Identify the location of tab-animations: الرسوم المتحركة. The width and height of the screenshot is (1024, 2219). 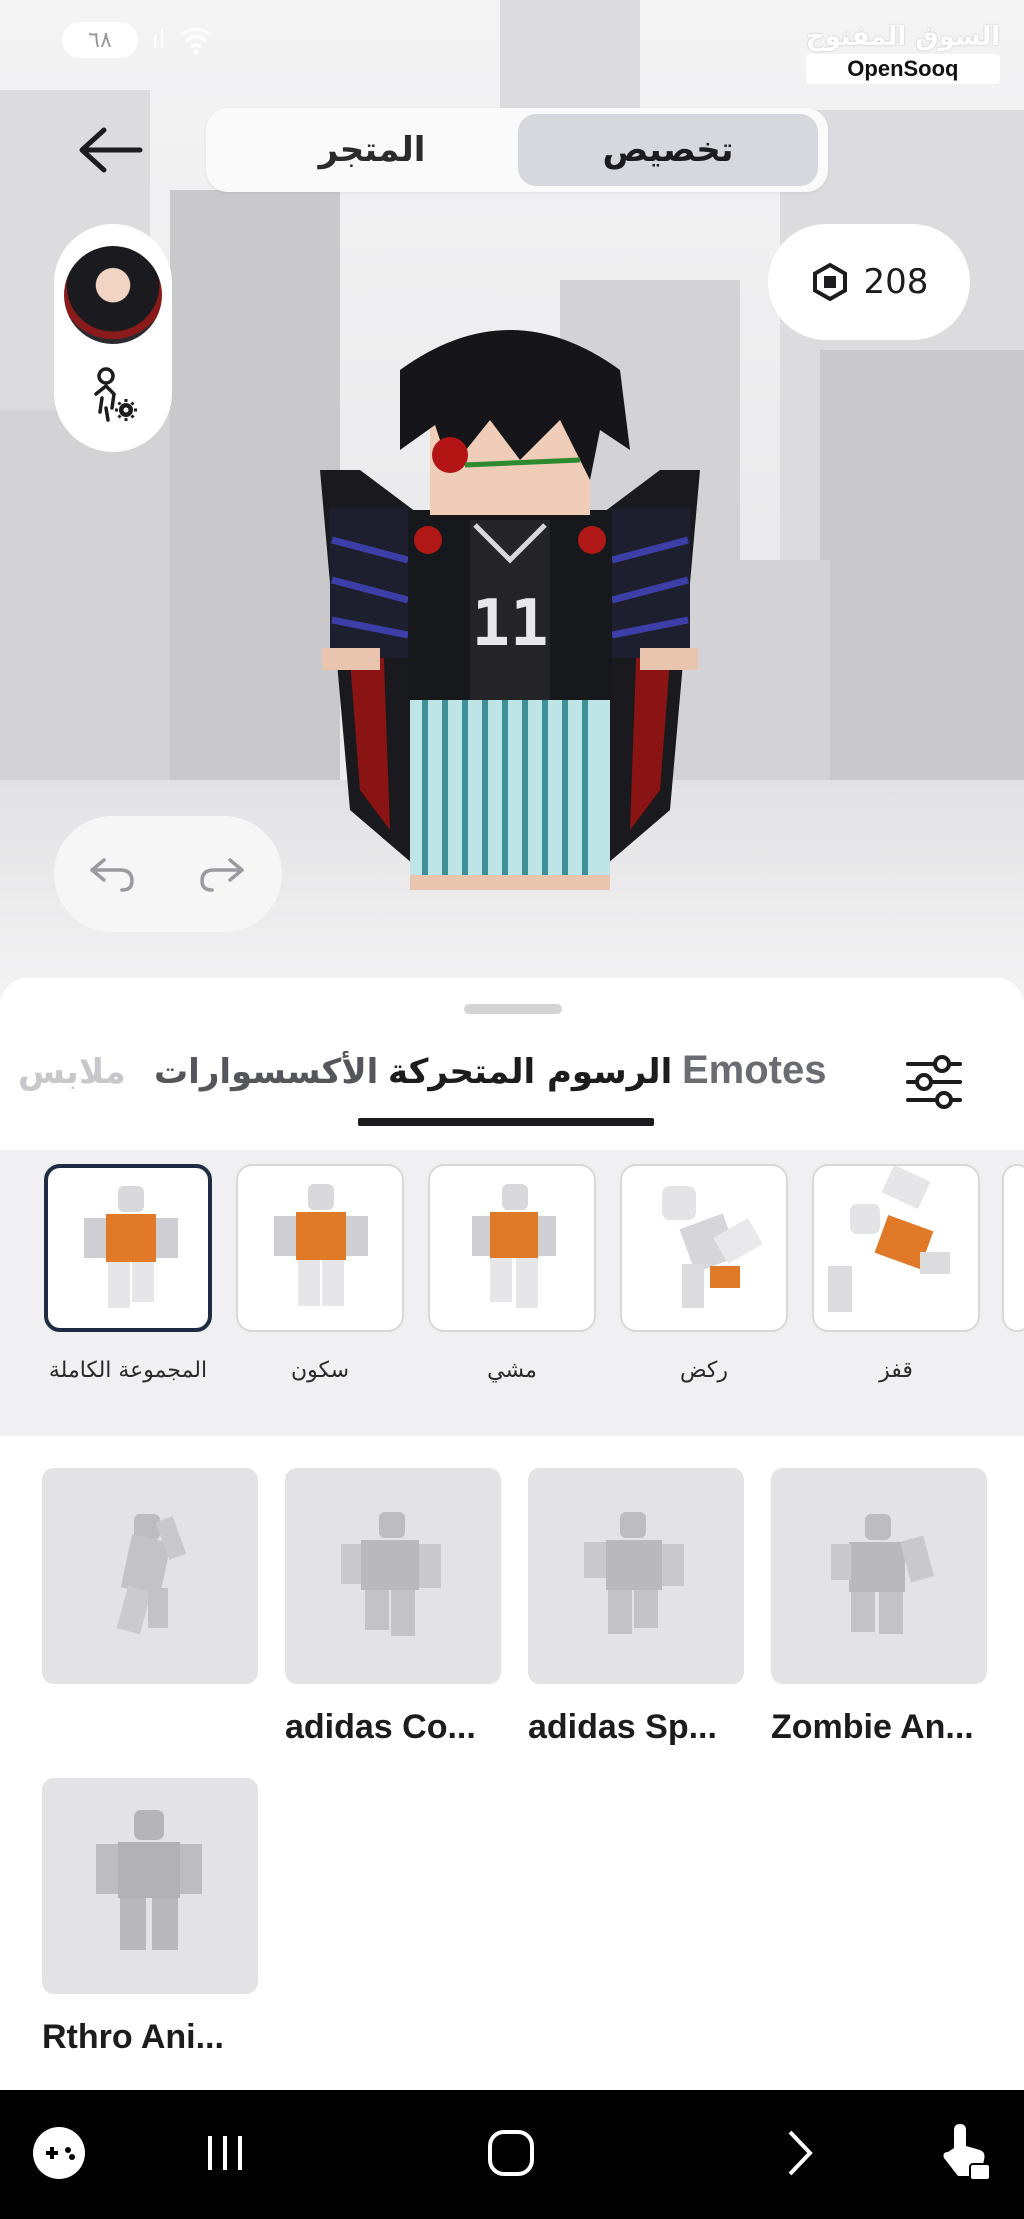
(530, 1072).